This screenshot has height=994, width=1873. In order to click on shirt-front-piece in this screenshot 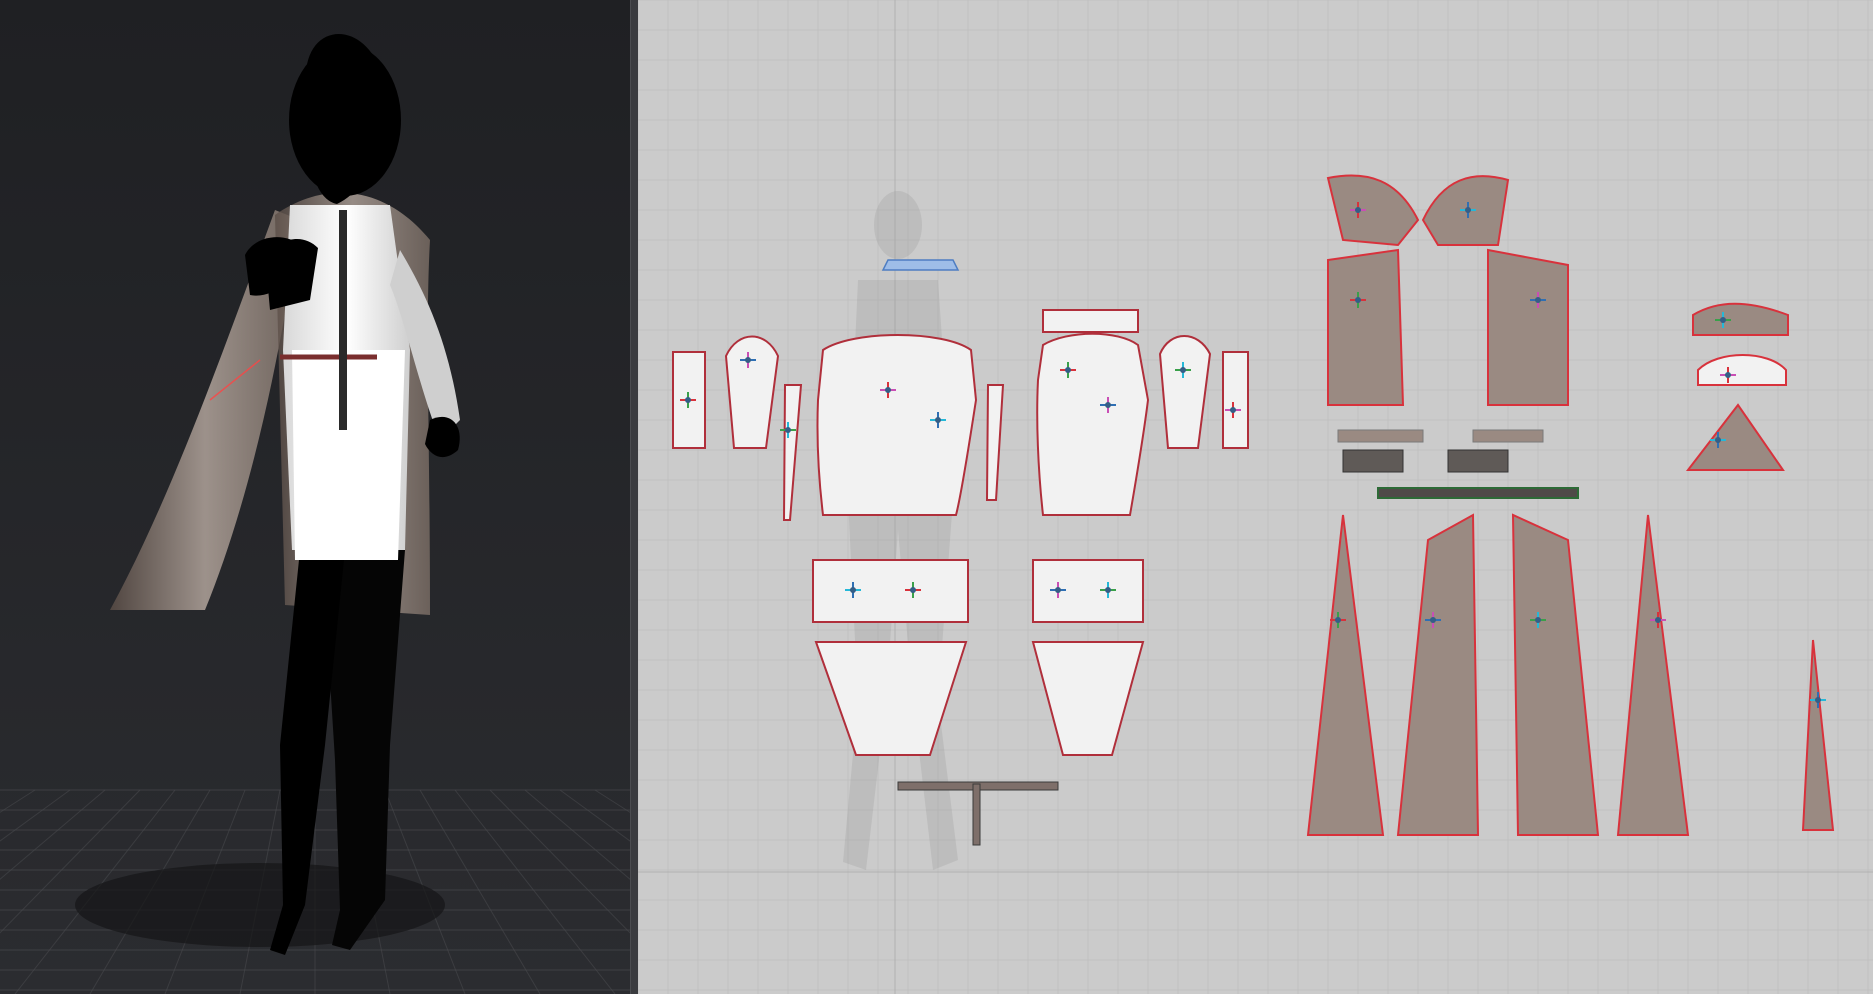, I will do `click(897, 425)`.